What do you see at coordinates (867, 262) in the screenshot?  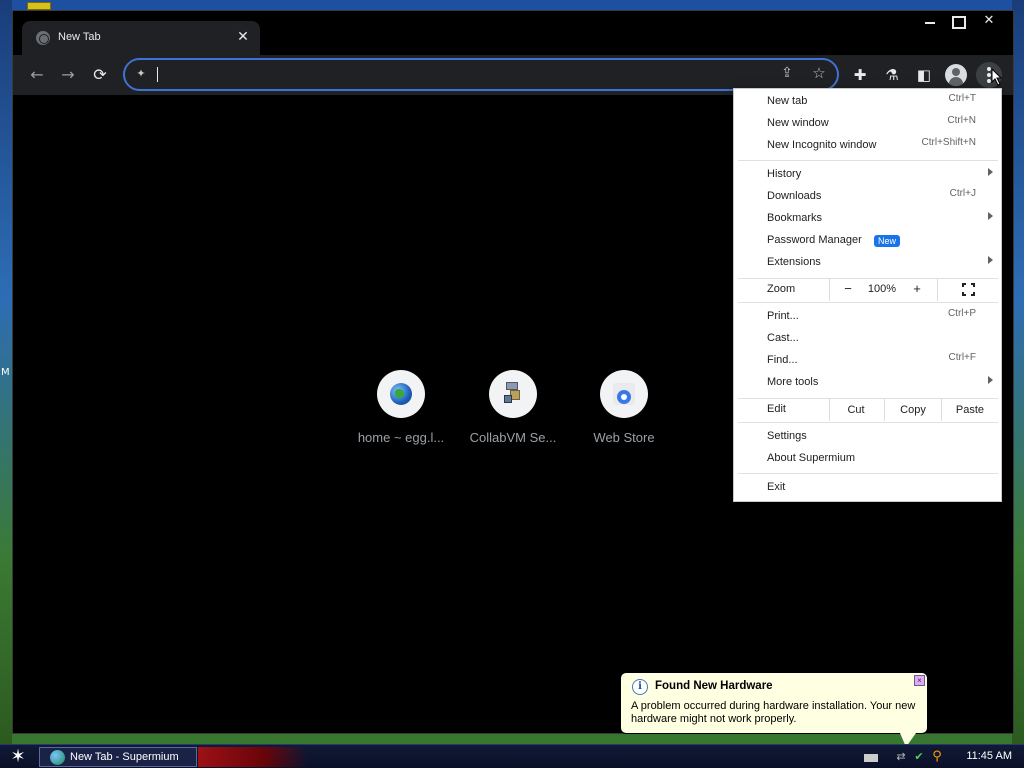 I see `menu-item-extensions: Extensions` at bounding box center [867, 262].